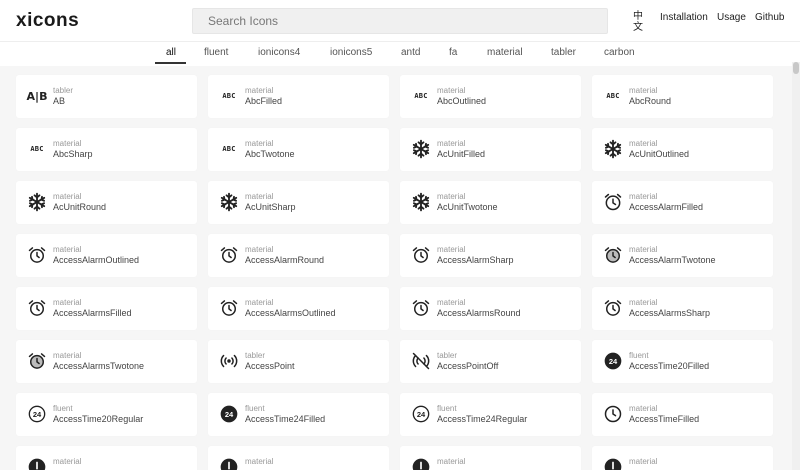 The image size is (800, 470). I want to click on icon-card: ABC material AbcSharp, so click(106, 149).